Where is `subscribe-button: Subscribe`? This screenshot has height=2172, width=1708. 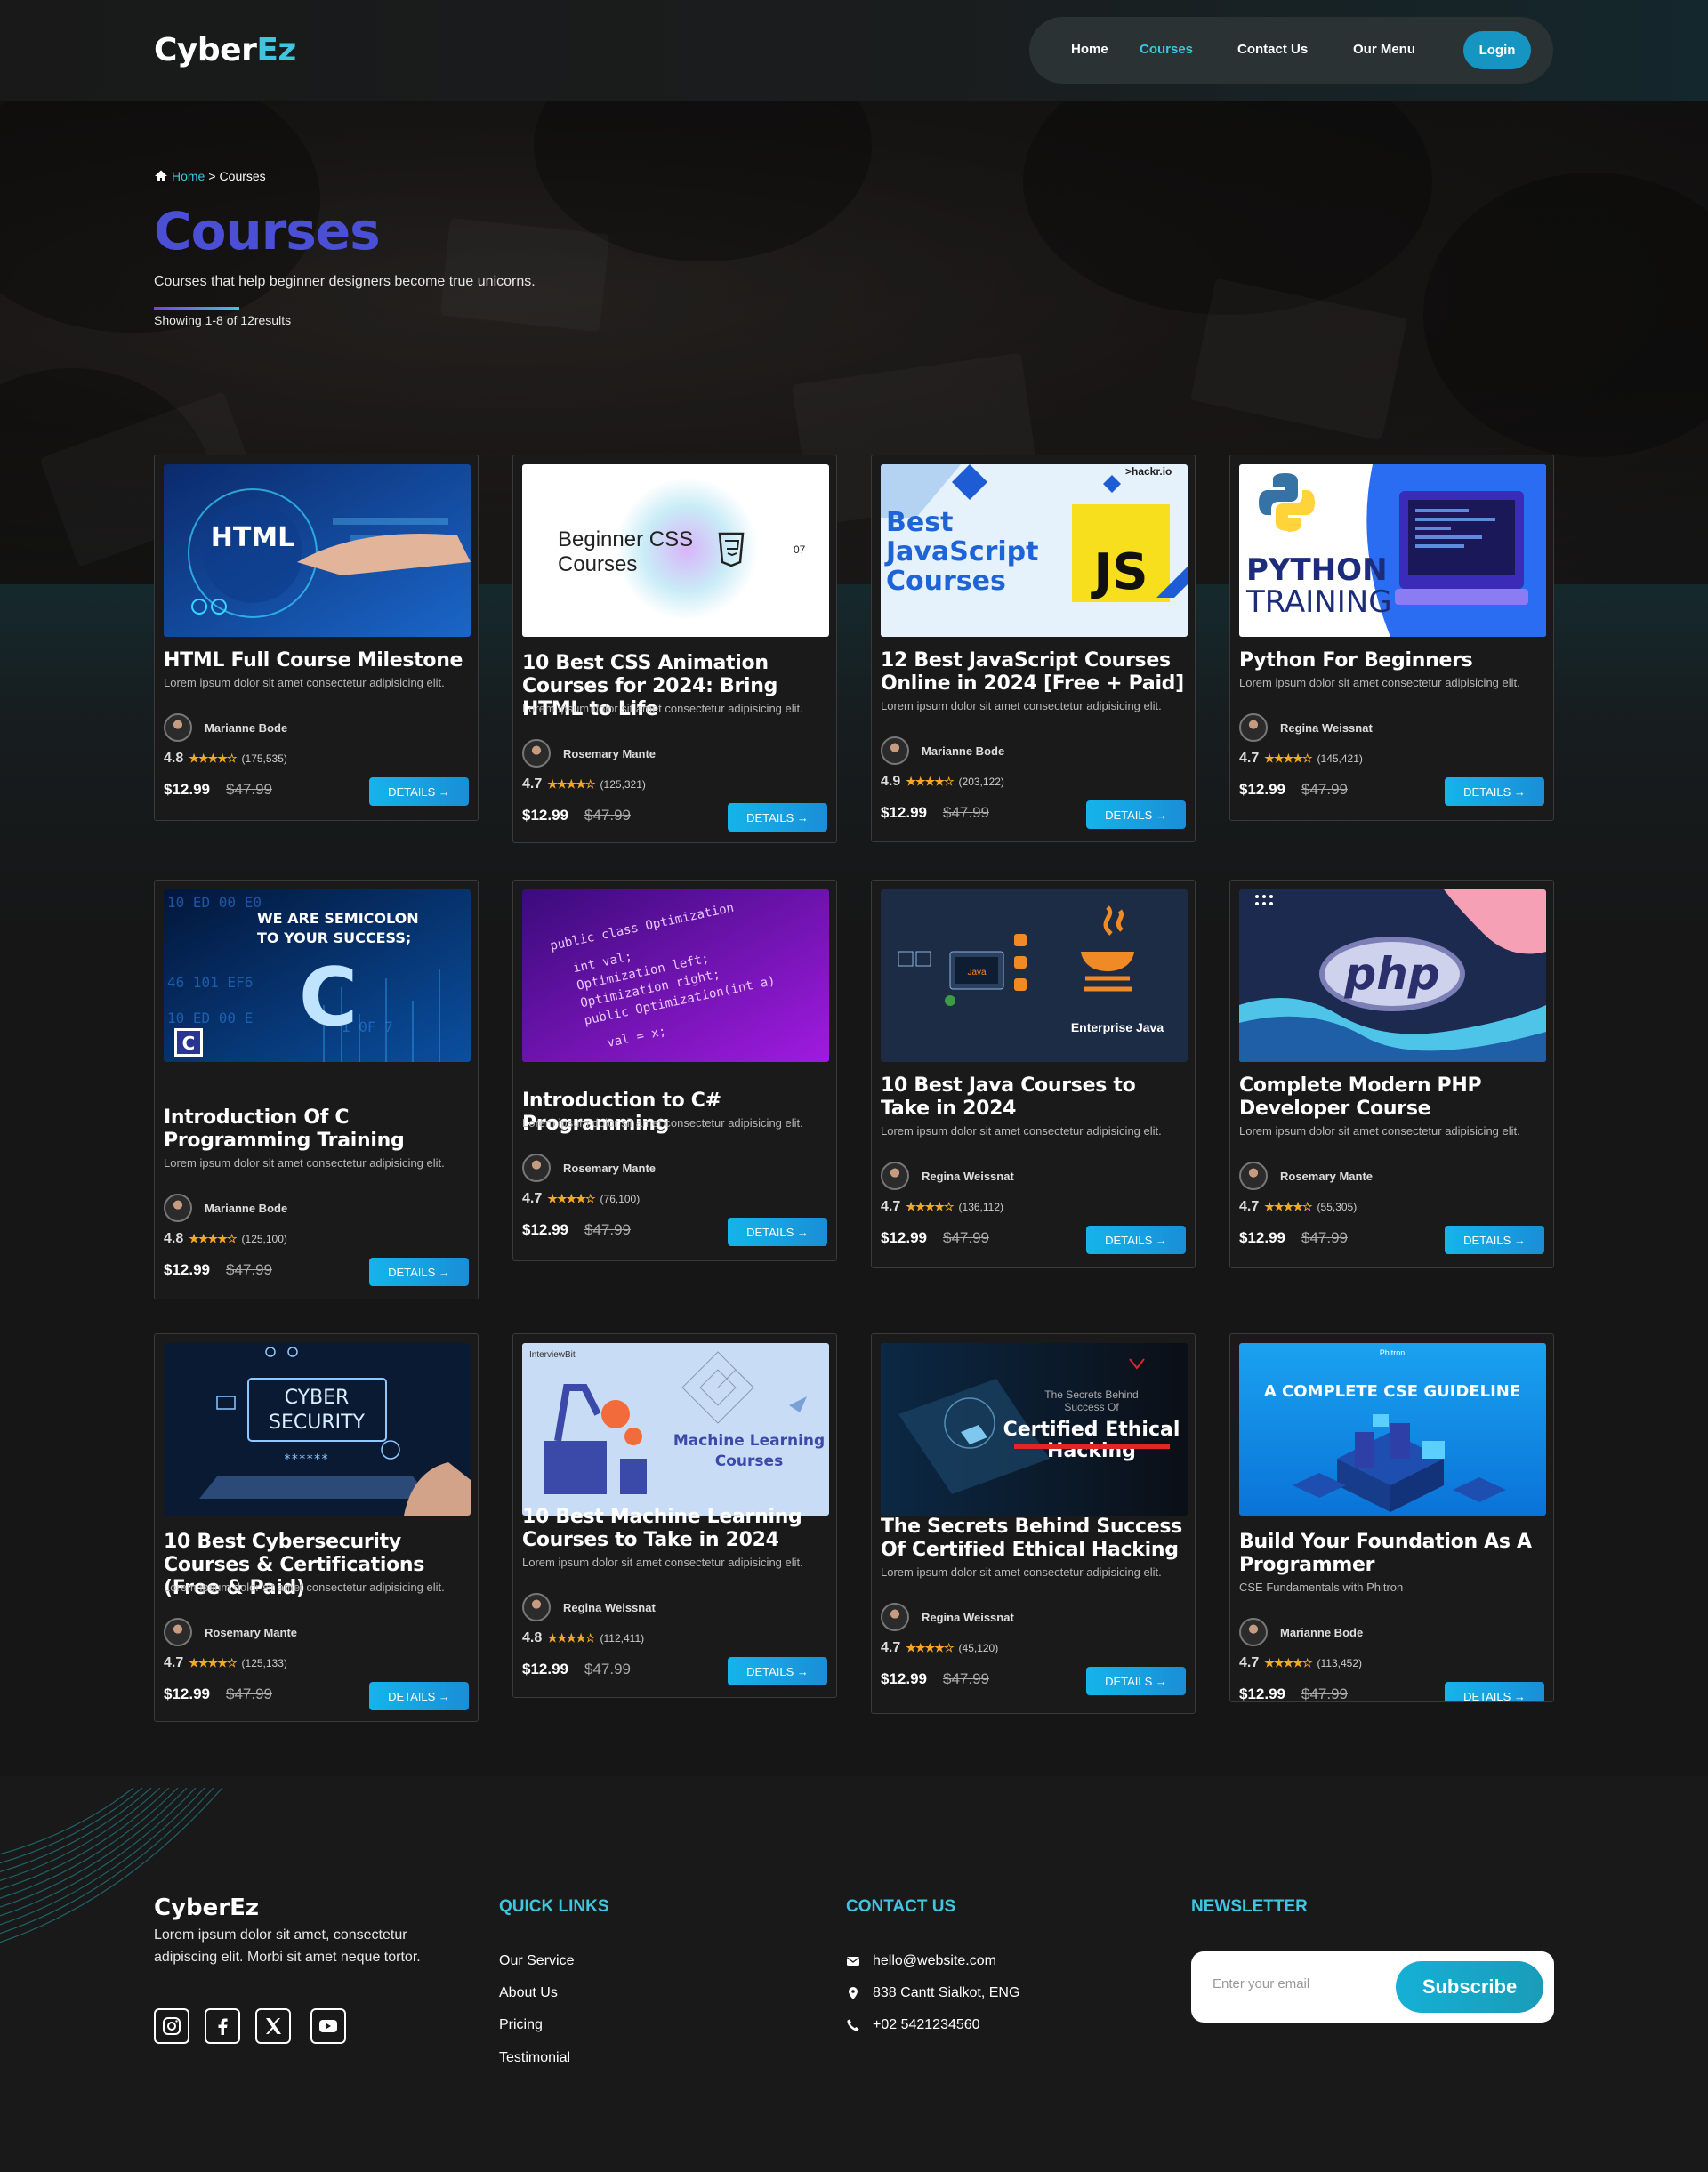 subscribe-button: Subscribe is located at coordinates (1469, 1987).